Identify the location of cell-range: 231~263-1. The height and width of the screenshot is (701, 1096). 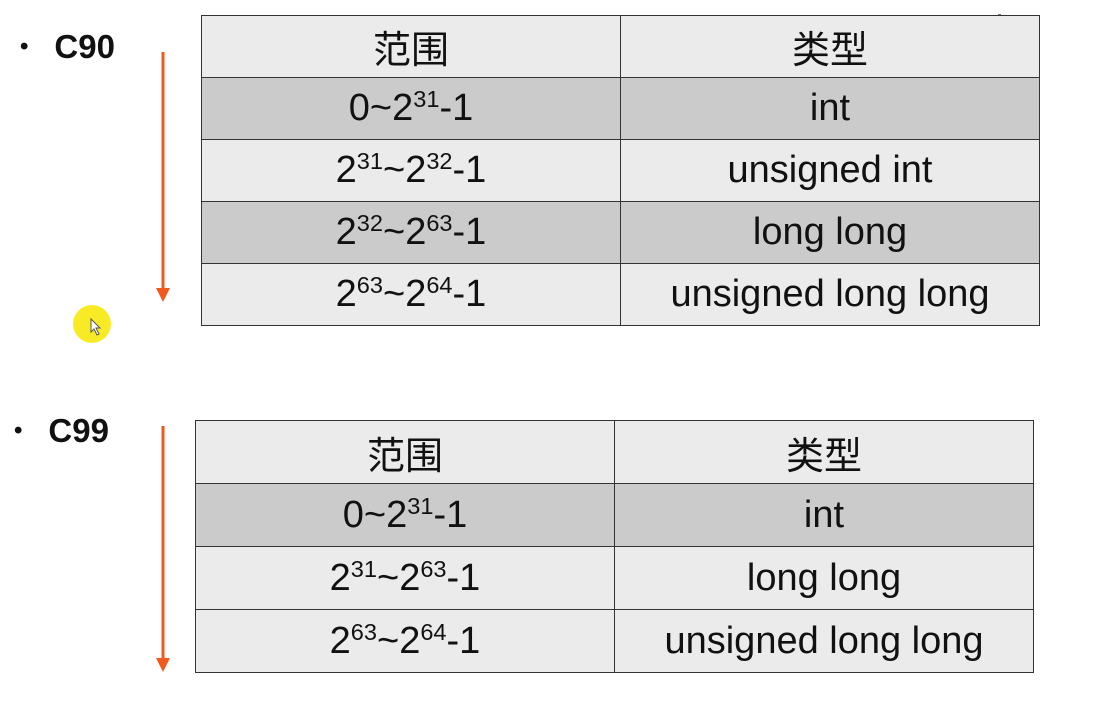
(405, 578).